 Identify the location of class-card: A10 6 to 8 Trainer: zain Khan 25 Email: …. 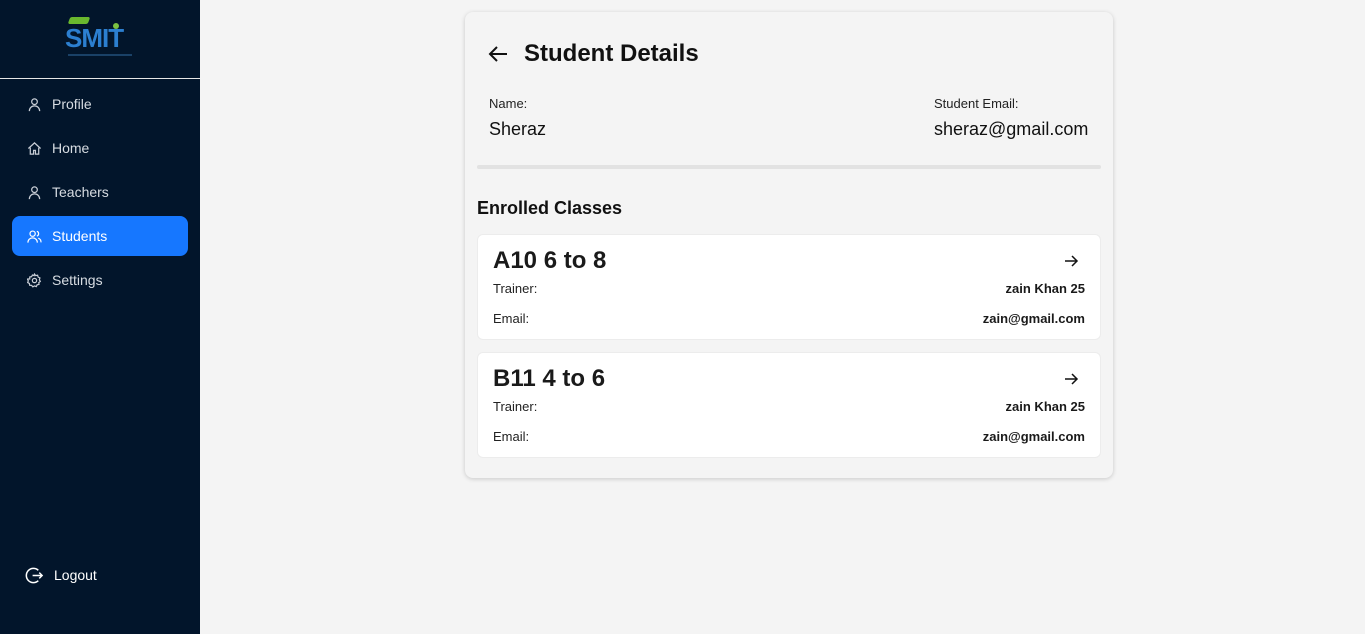
(789, 287).